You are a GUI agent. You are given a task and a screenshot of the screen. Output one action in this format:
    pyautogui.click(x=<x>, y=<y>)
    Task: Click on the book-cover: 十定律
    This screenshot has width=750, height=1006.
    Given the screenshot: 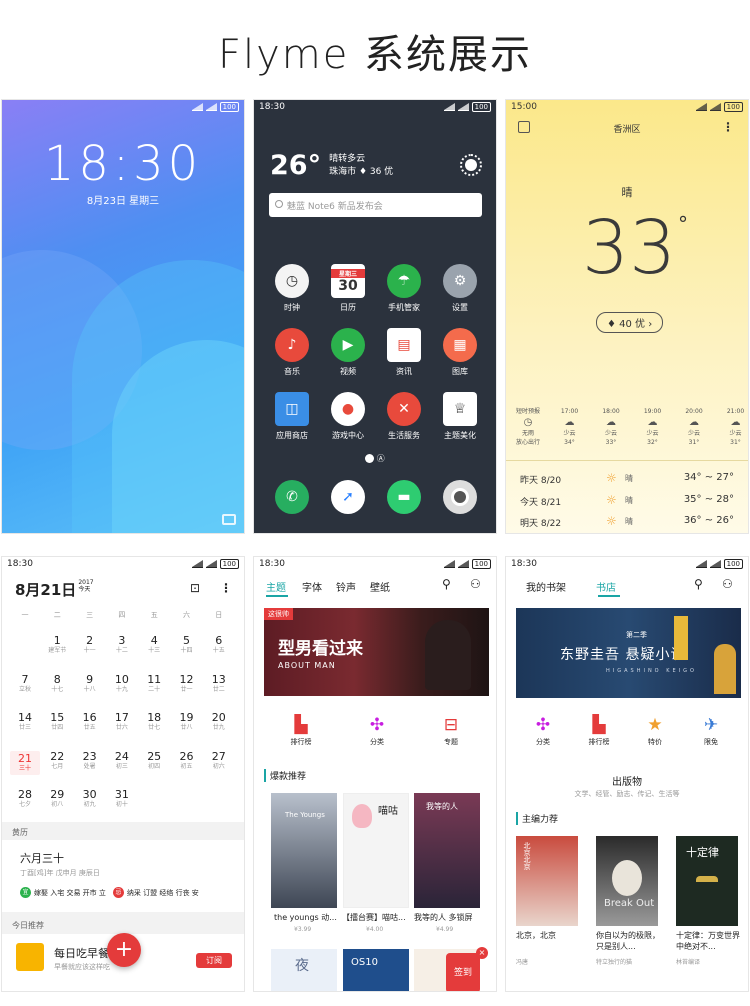 What is the action you would take?
    pyautogui.click(x=707, y=881)
    